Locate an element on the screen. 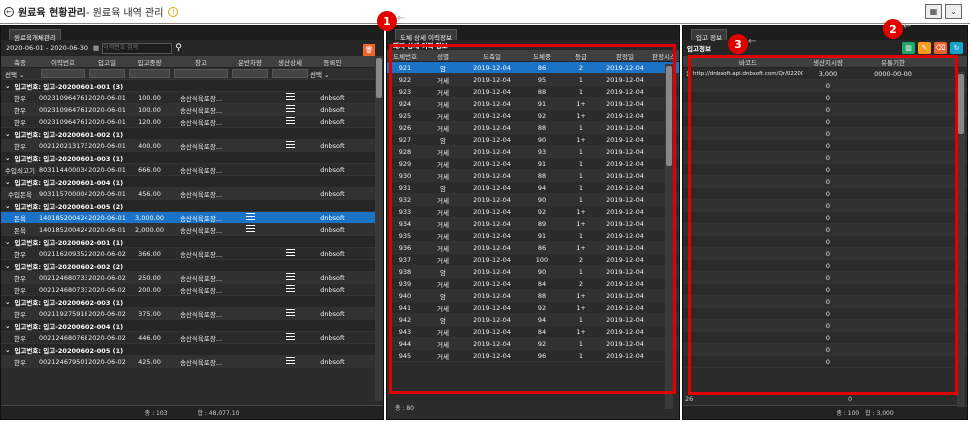  middle-scrollbar is located at coordinates (669, 236).